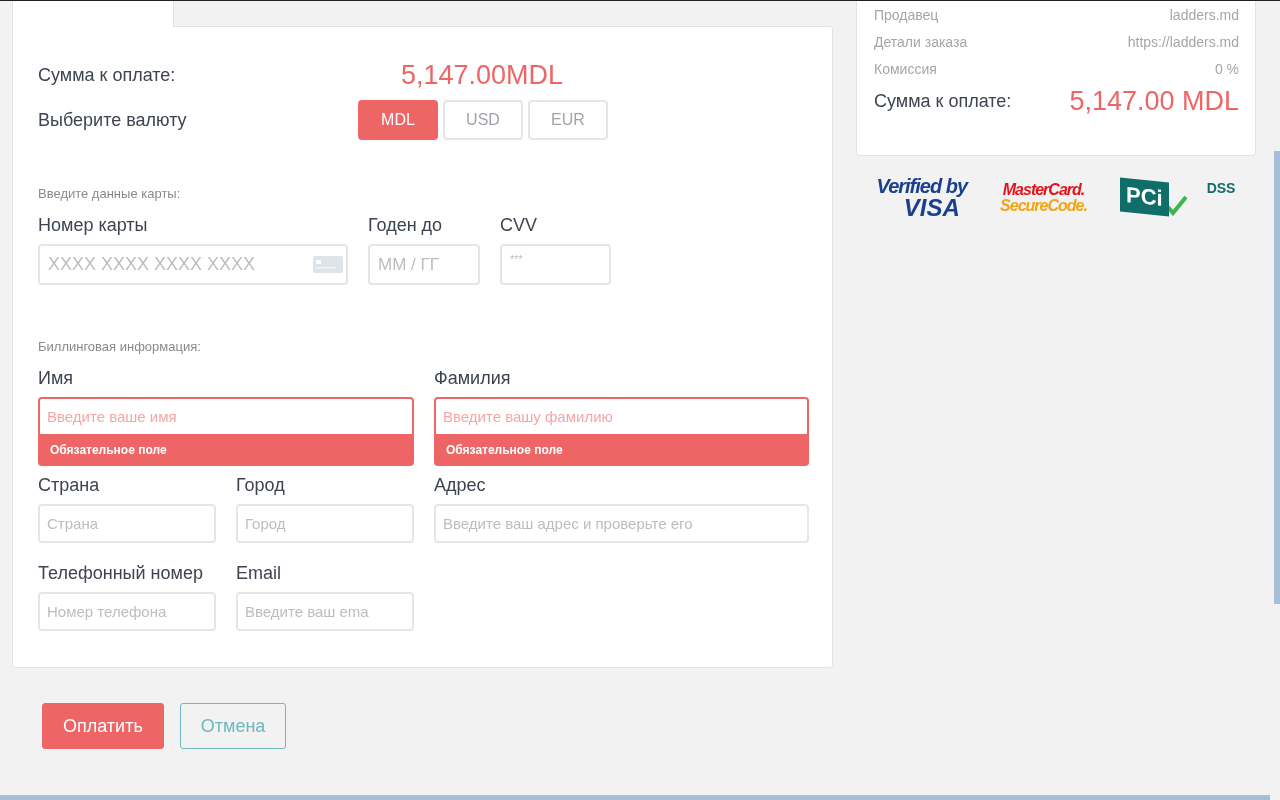 The image size is (1280, 800). What do you see at coordinates (482, 75) in the screenshot?
I see `amount-value: 5,147.00MDL` at bounding box center [482, 75].